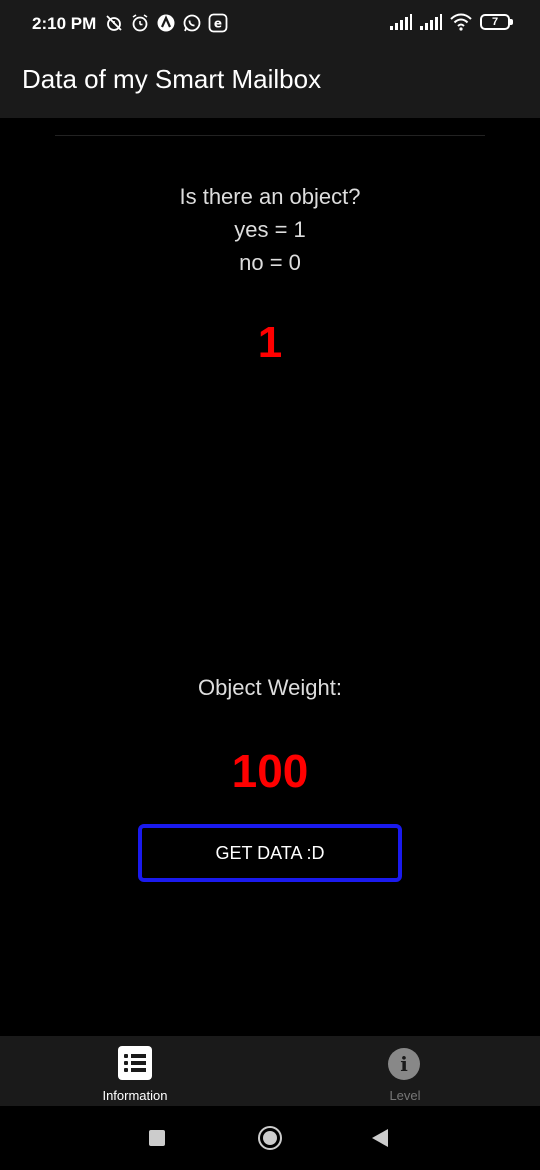 Image resolution: width=540 pixels, height=1170 pixels. What do you see at coordinates (135, 1095) in the screenshot?
I see `nav-label-information: Information` at bounding box center [135, 1095].